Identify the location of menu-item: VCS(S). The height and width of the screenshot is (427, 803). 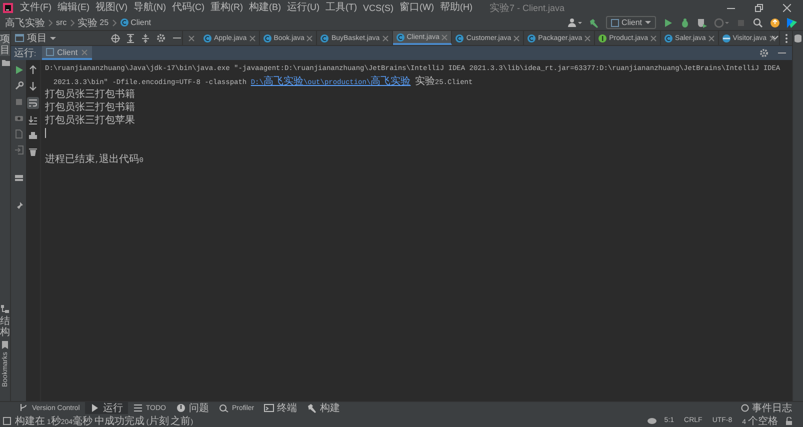
(378, 7).